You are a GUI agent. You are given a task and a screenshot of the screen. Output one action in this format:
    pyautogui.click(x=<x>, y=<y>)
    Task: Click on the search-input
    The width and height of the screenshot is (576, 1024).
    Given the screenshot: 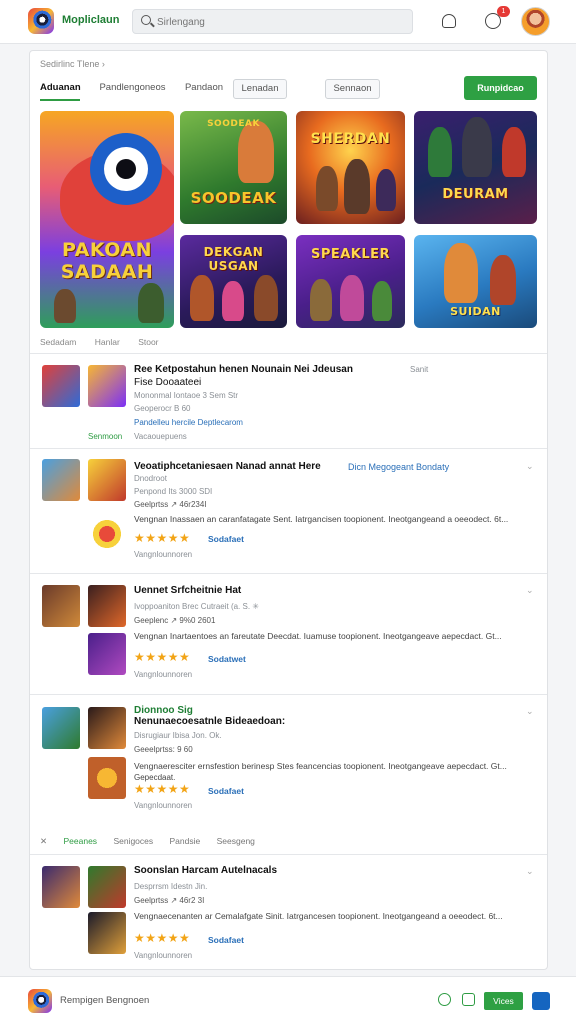 What is the action you would take?
    pyautogui.click(x=277, y=22)
    